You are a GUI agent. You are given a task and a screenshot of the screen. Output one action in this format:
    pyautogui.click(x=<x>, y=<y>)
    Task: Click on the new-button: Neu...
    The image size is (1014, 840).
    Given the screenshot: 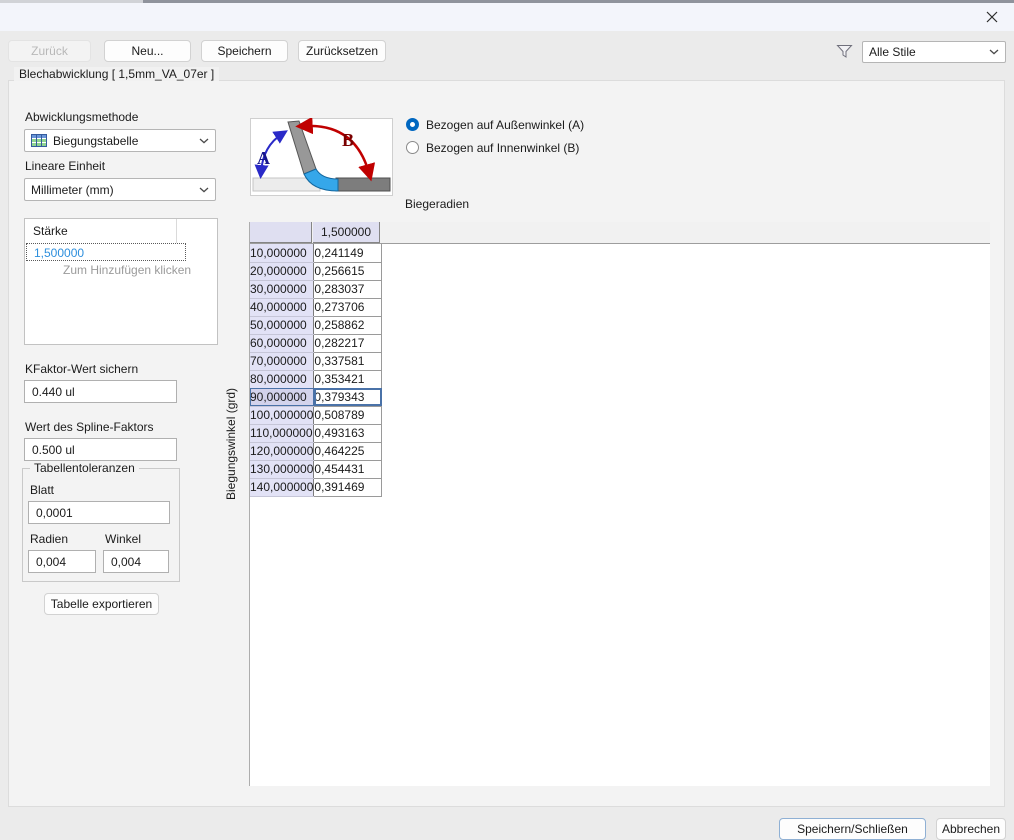 What is the action you would take?
    pyautogui.click(x=147, y=51)
    